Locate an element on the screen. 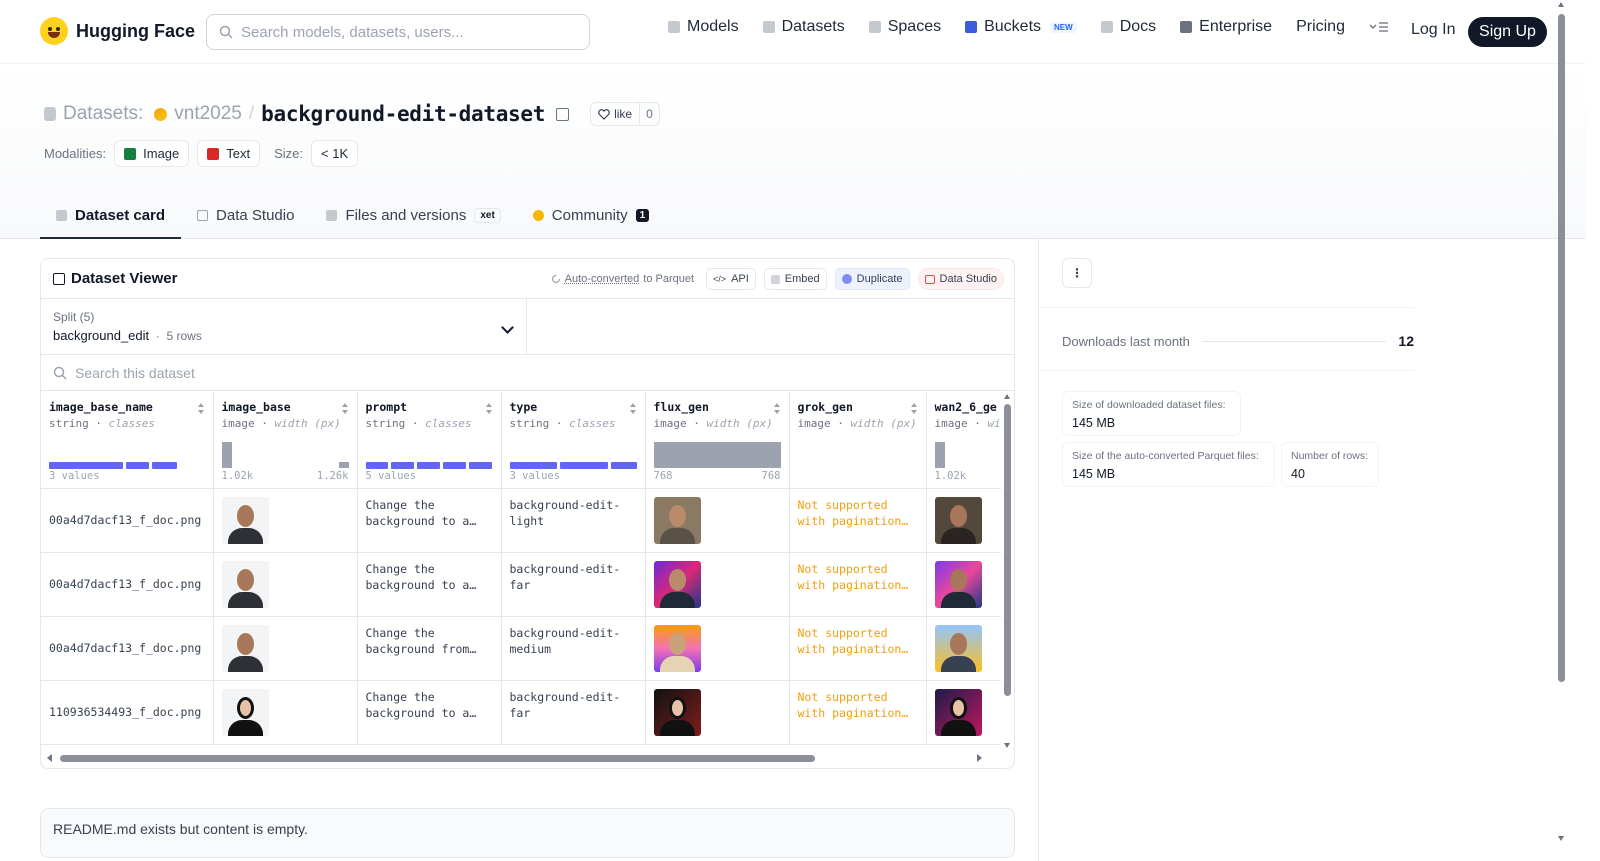 The height and width of the screenshot is (861, 1600). column-header-image-base: image_base image · width (px) 1.02k 1.26k is located at coordinates (285, 440).